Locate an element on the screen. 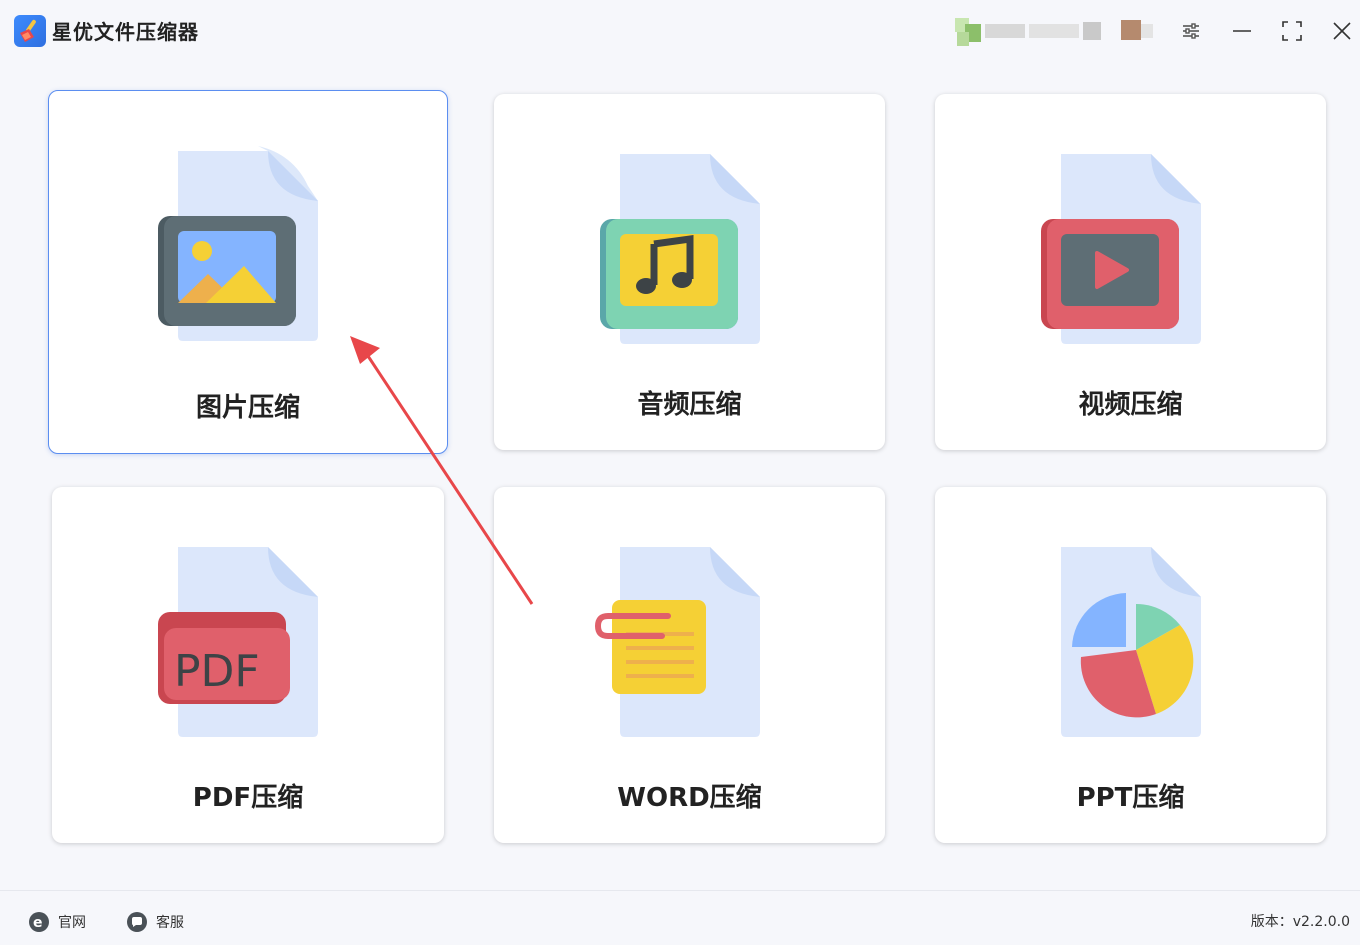 The height and width of the screenshot is (945, 1360). minimize-button is located at coordinates (1242, 31).